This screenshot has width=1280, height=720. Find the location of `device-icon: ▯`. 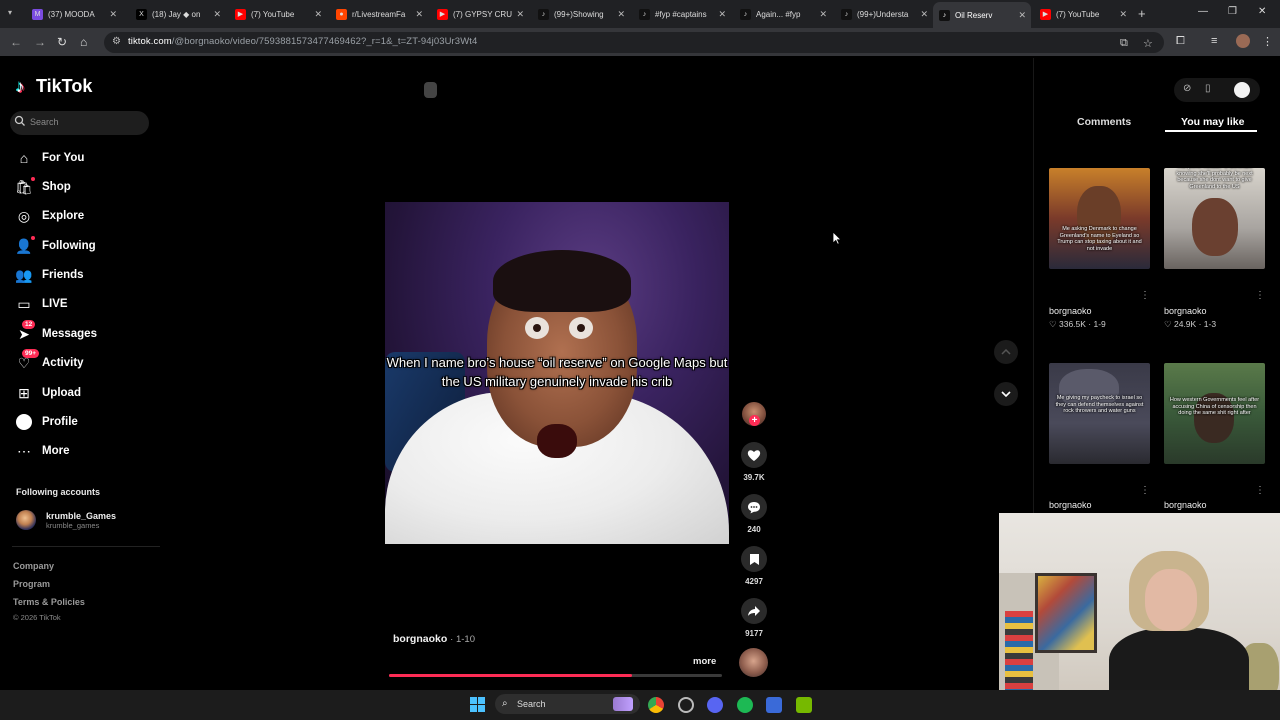

device-icon: ▯ is located at coordinates (1208, 88).